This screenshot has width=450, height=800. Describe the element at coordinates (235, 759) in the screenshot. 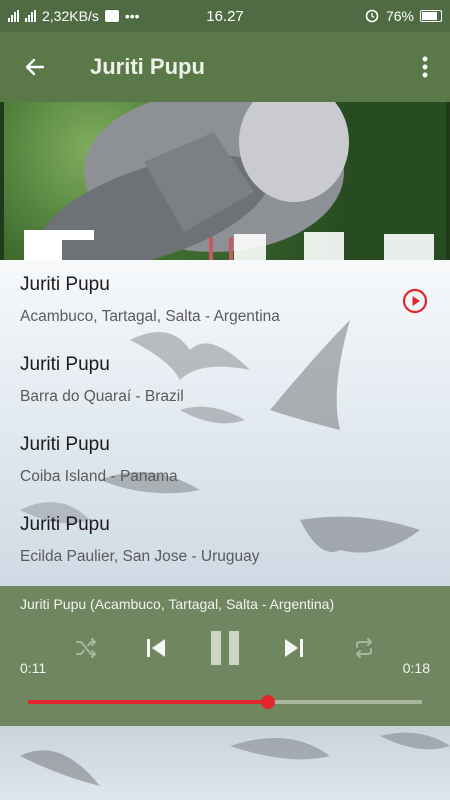

I see `birds-background-bottom` at that location.